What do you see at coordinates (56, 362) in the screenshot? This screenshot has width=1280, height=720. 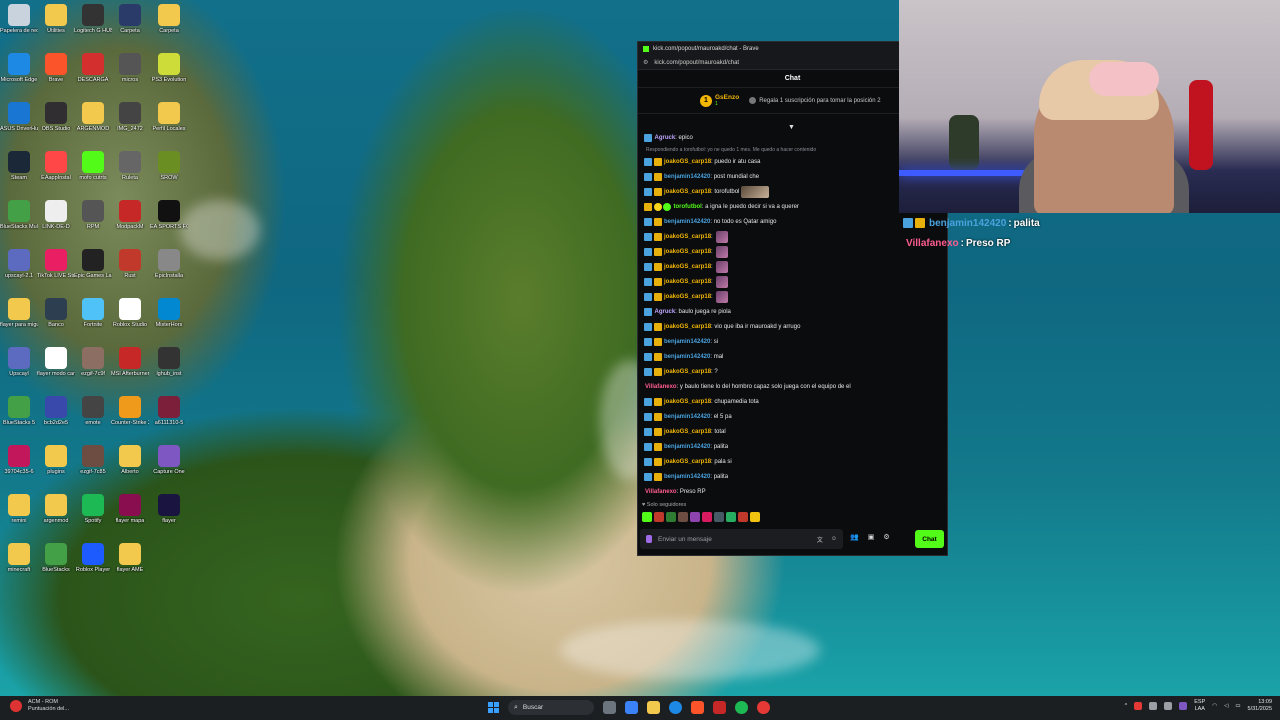 I see `desktop-icon: flayer modo carrera` at bounding box center [56, 362].